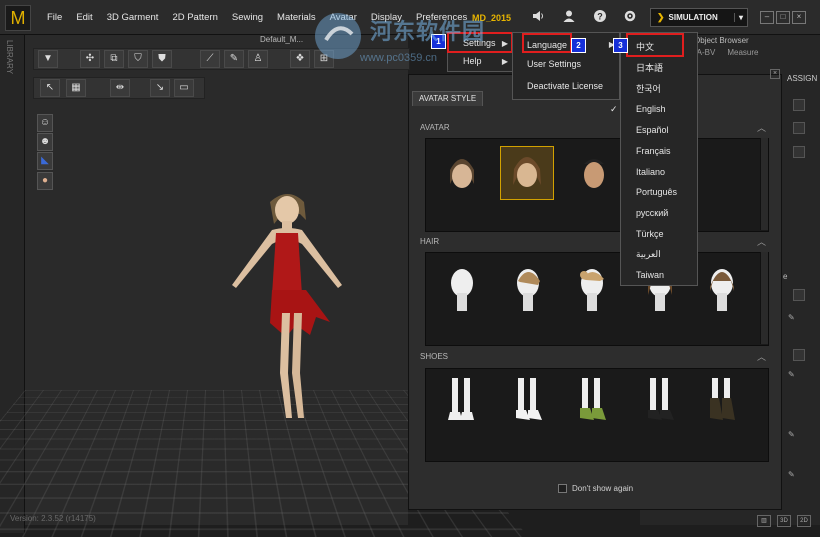  What do you see at coordinates (210, 59) in the screenshot?
I see `pin-icon: ⟋` at bounding box center [210, 59].